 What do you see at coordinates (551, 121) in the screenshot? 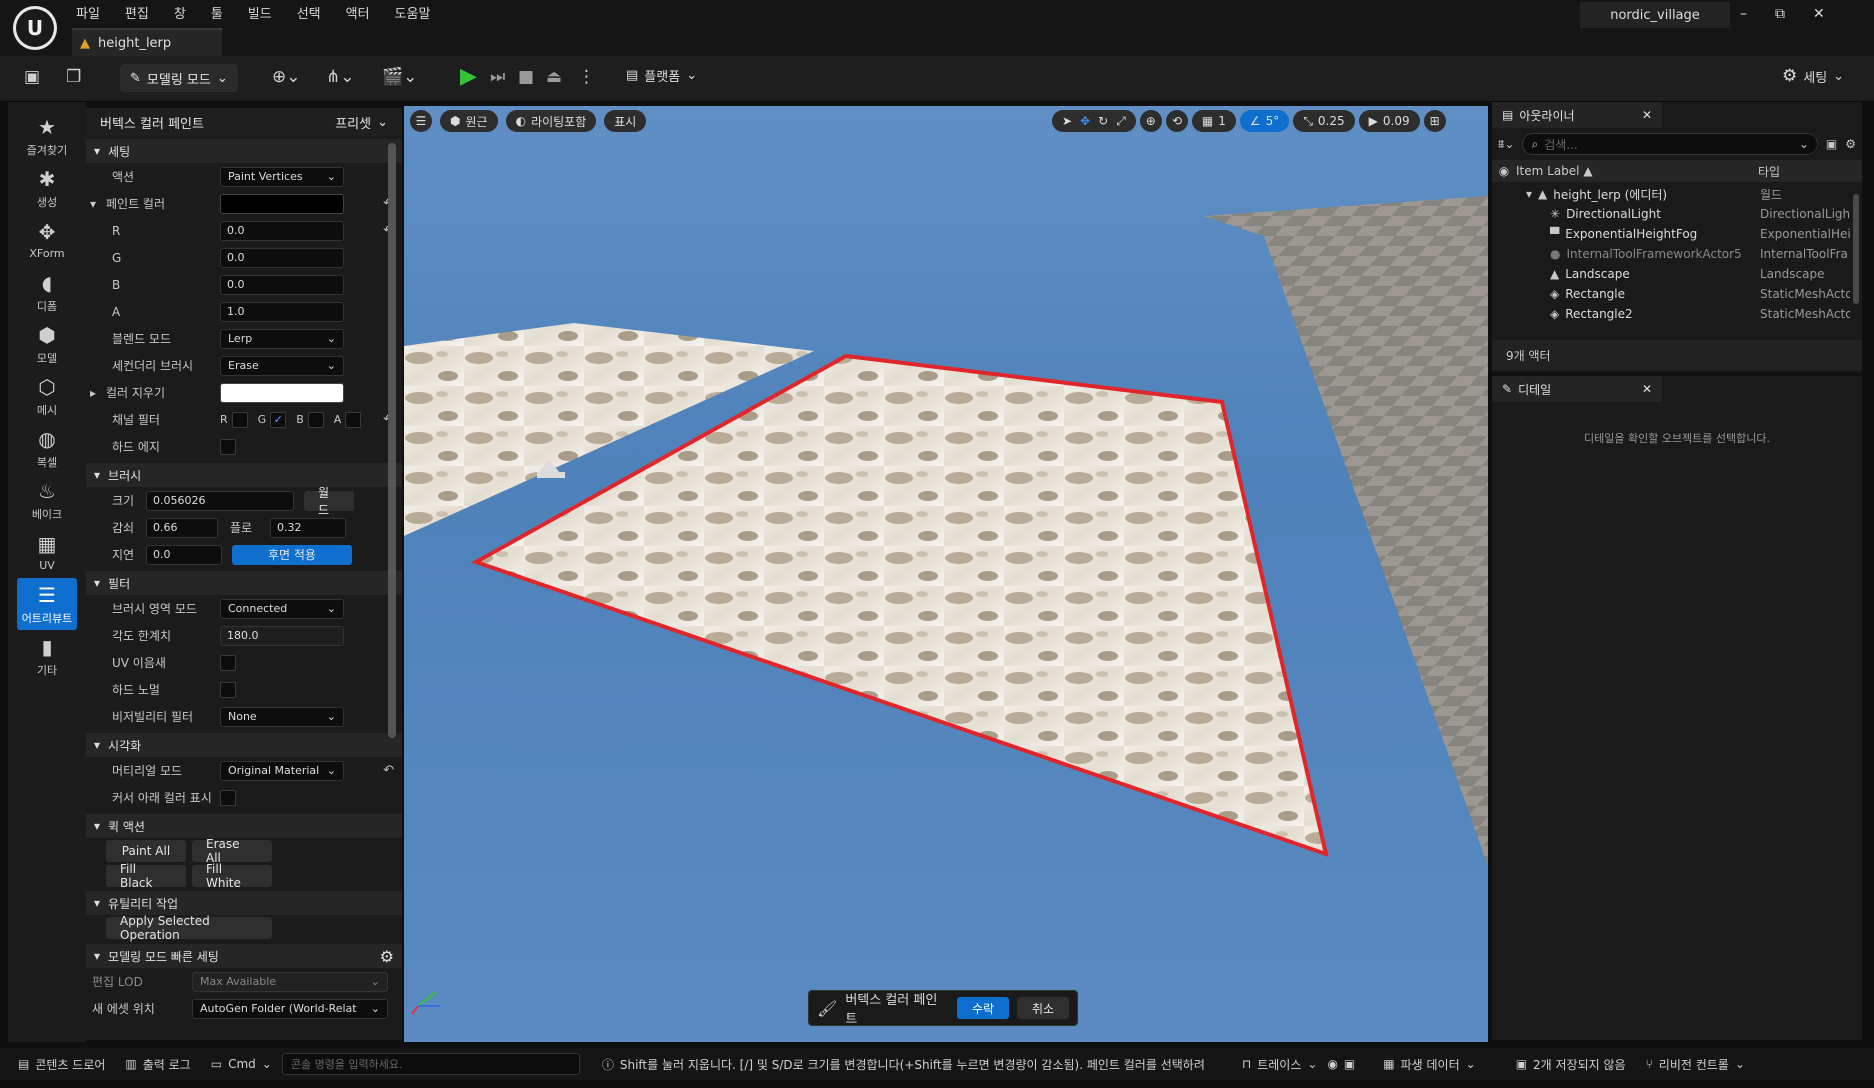
I see `lighting-button: ◐ 라이팅포함` at bounding box center [551, 121].